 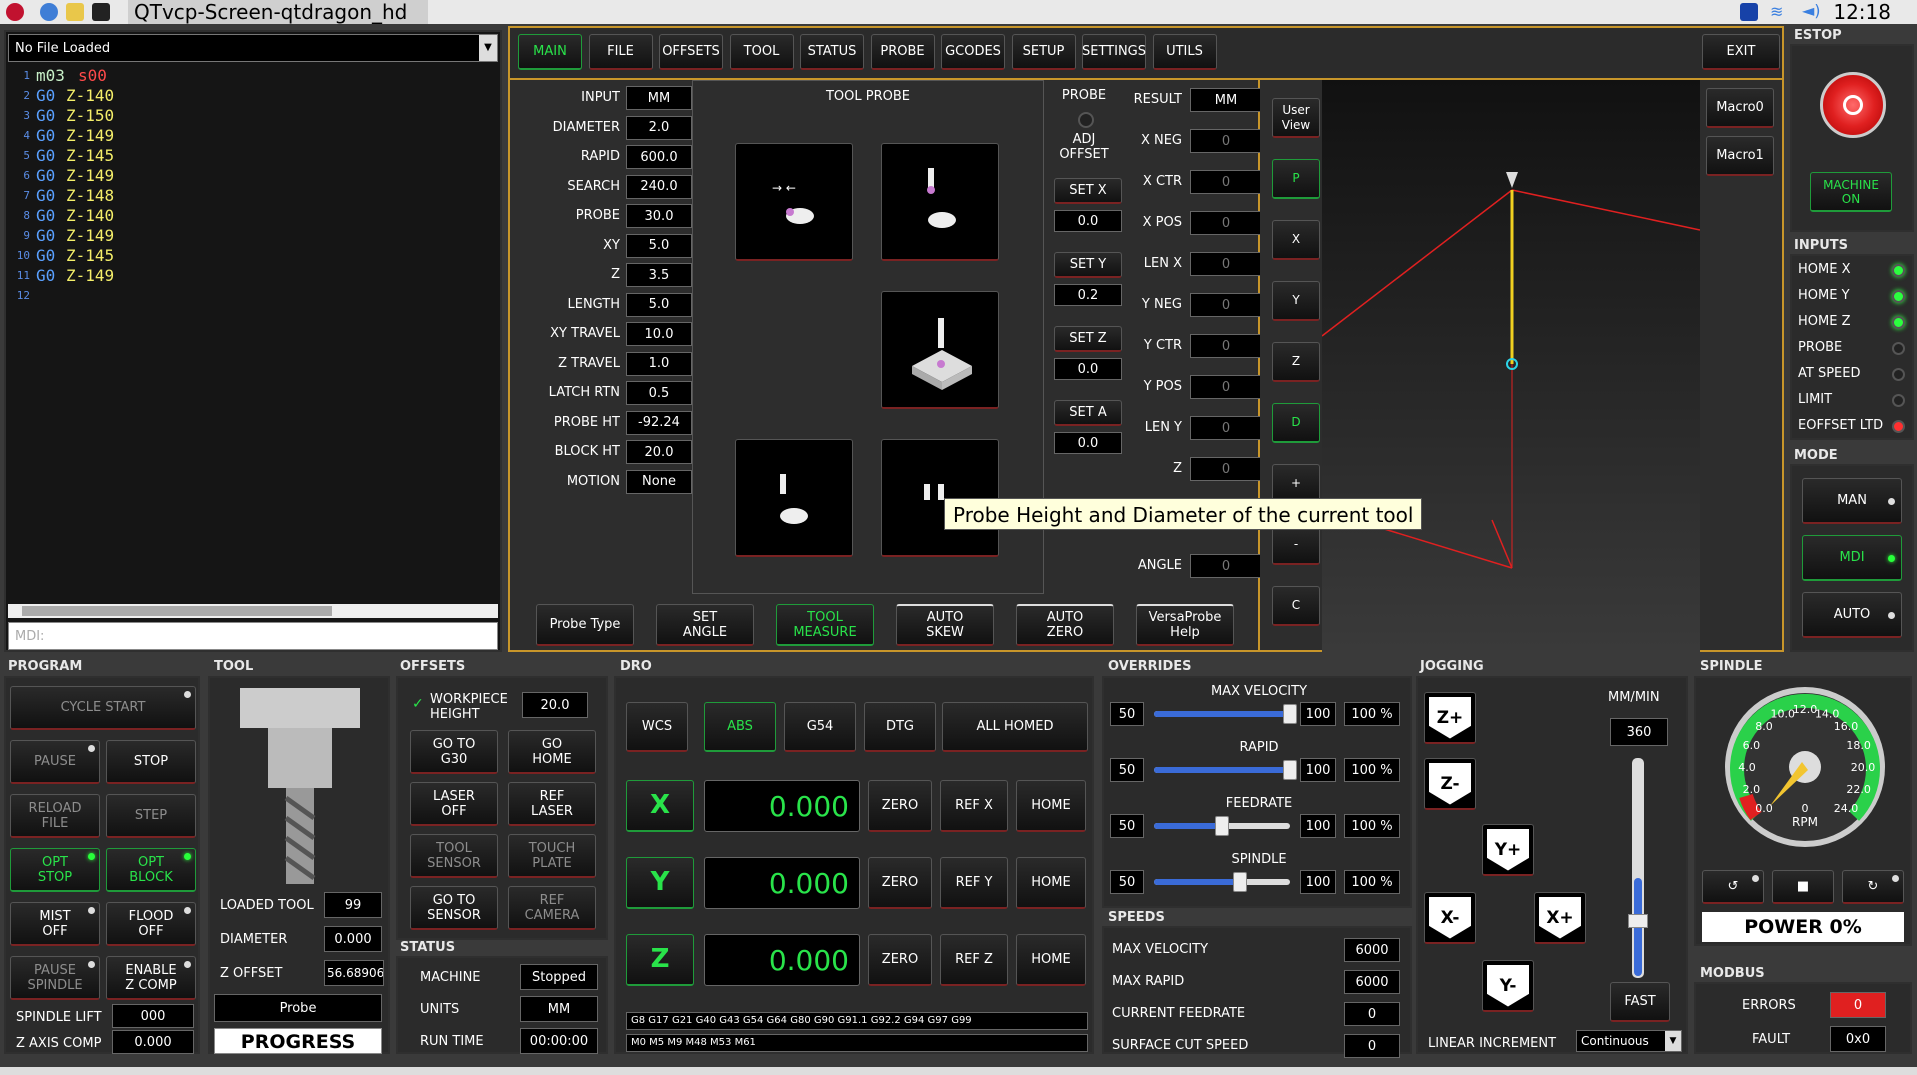 I want to click on view-zoom-out-button: -, so click(x=1296, y=545).